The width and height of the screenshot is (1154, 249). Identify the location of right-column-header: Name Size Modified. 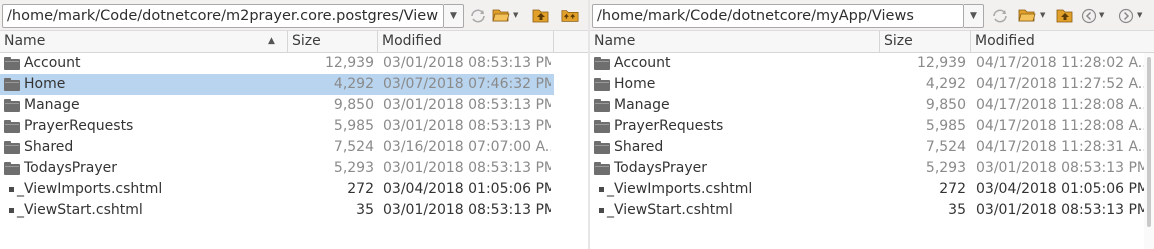
(872, 42).